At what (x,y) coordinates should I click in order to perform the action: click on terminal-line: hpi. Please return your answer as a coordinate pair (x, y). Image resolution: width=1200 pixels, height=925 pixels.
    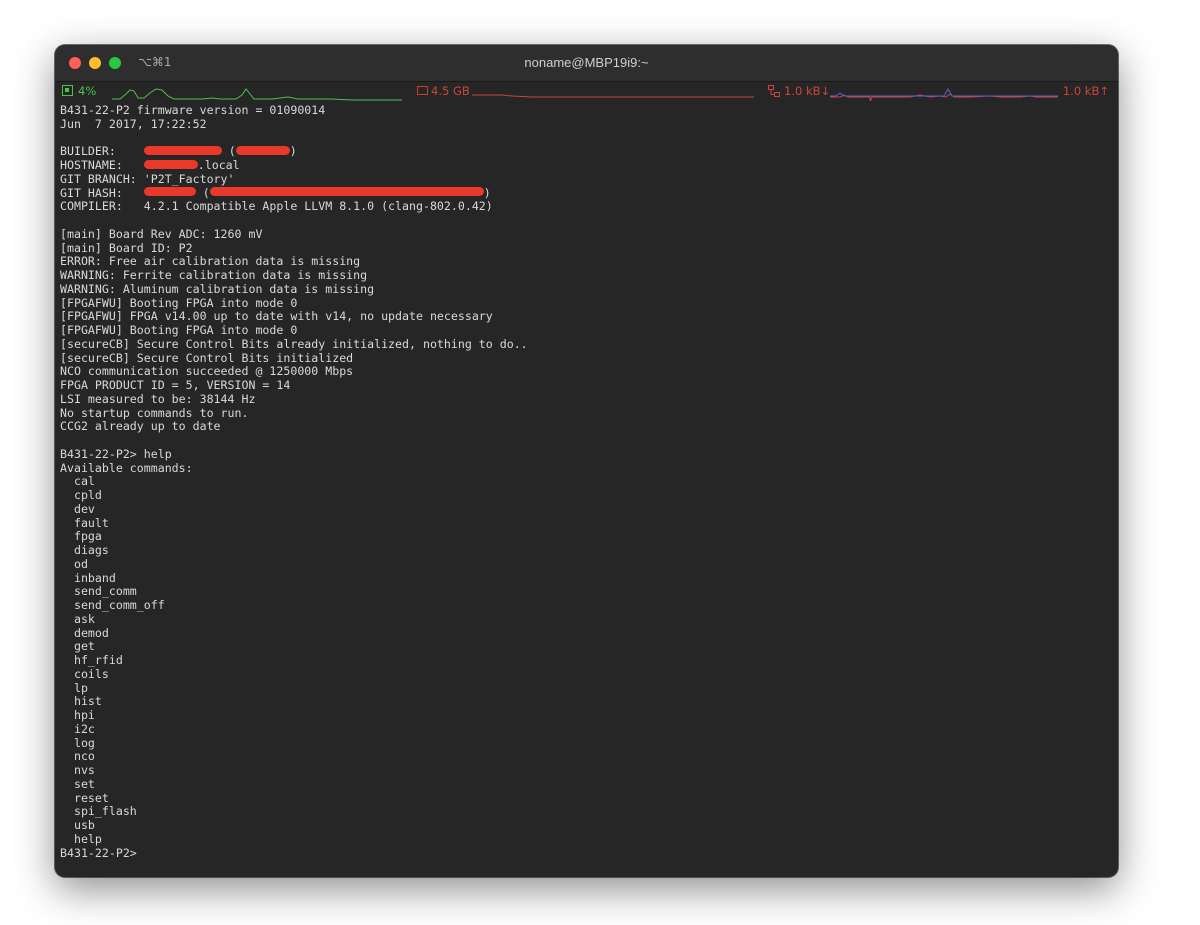
    Looking at the image, I should click on (586, 715).